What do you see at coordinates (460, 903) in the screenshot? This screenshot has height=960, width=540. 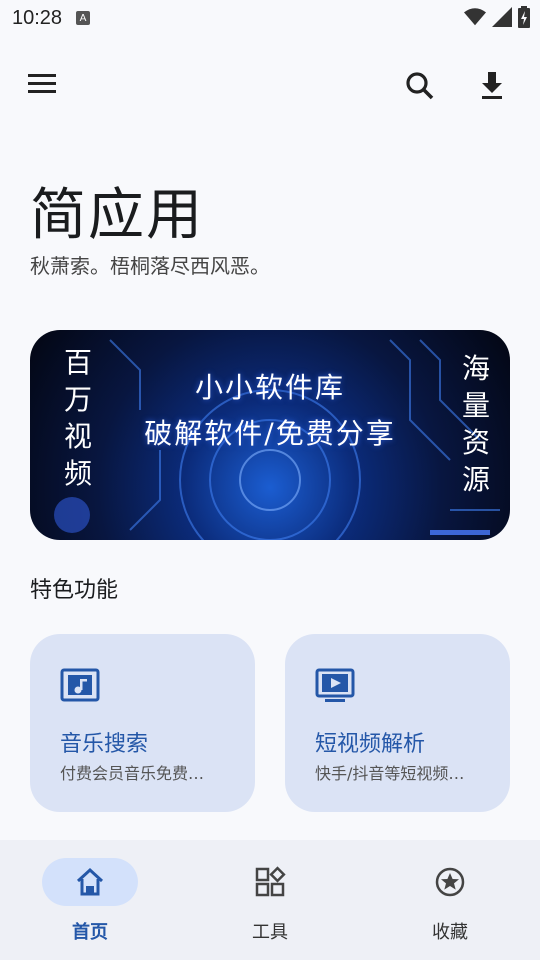 I see `nav-item-favorites: 收藏` at bounding box center [460, 903].